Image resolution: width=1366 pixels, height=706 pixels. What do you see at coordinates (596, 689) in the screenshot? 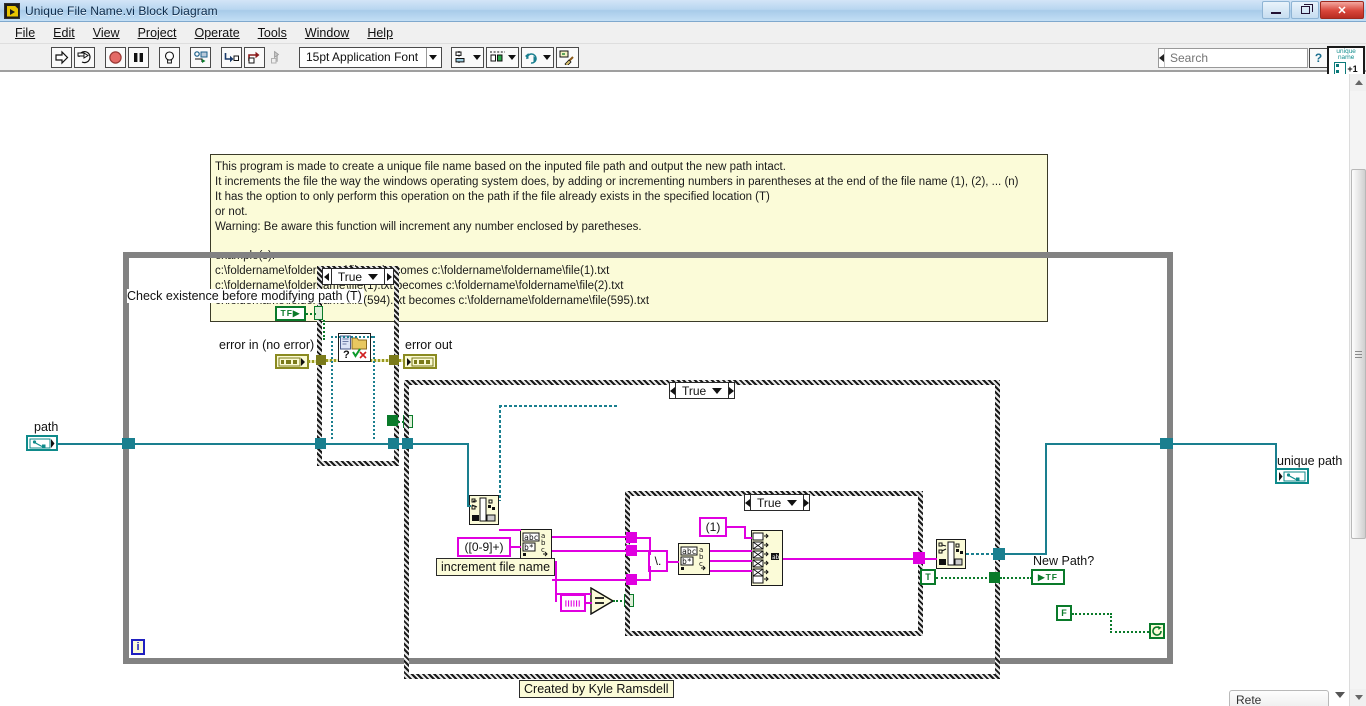
I see `created-by-label: Created by Kyle Ramsdell` at bounding box center [596, 689].